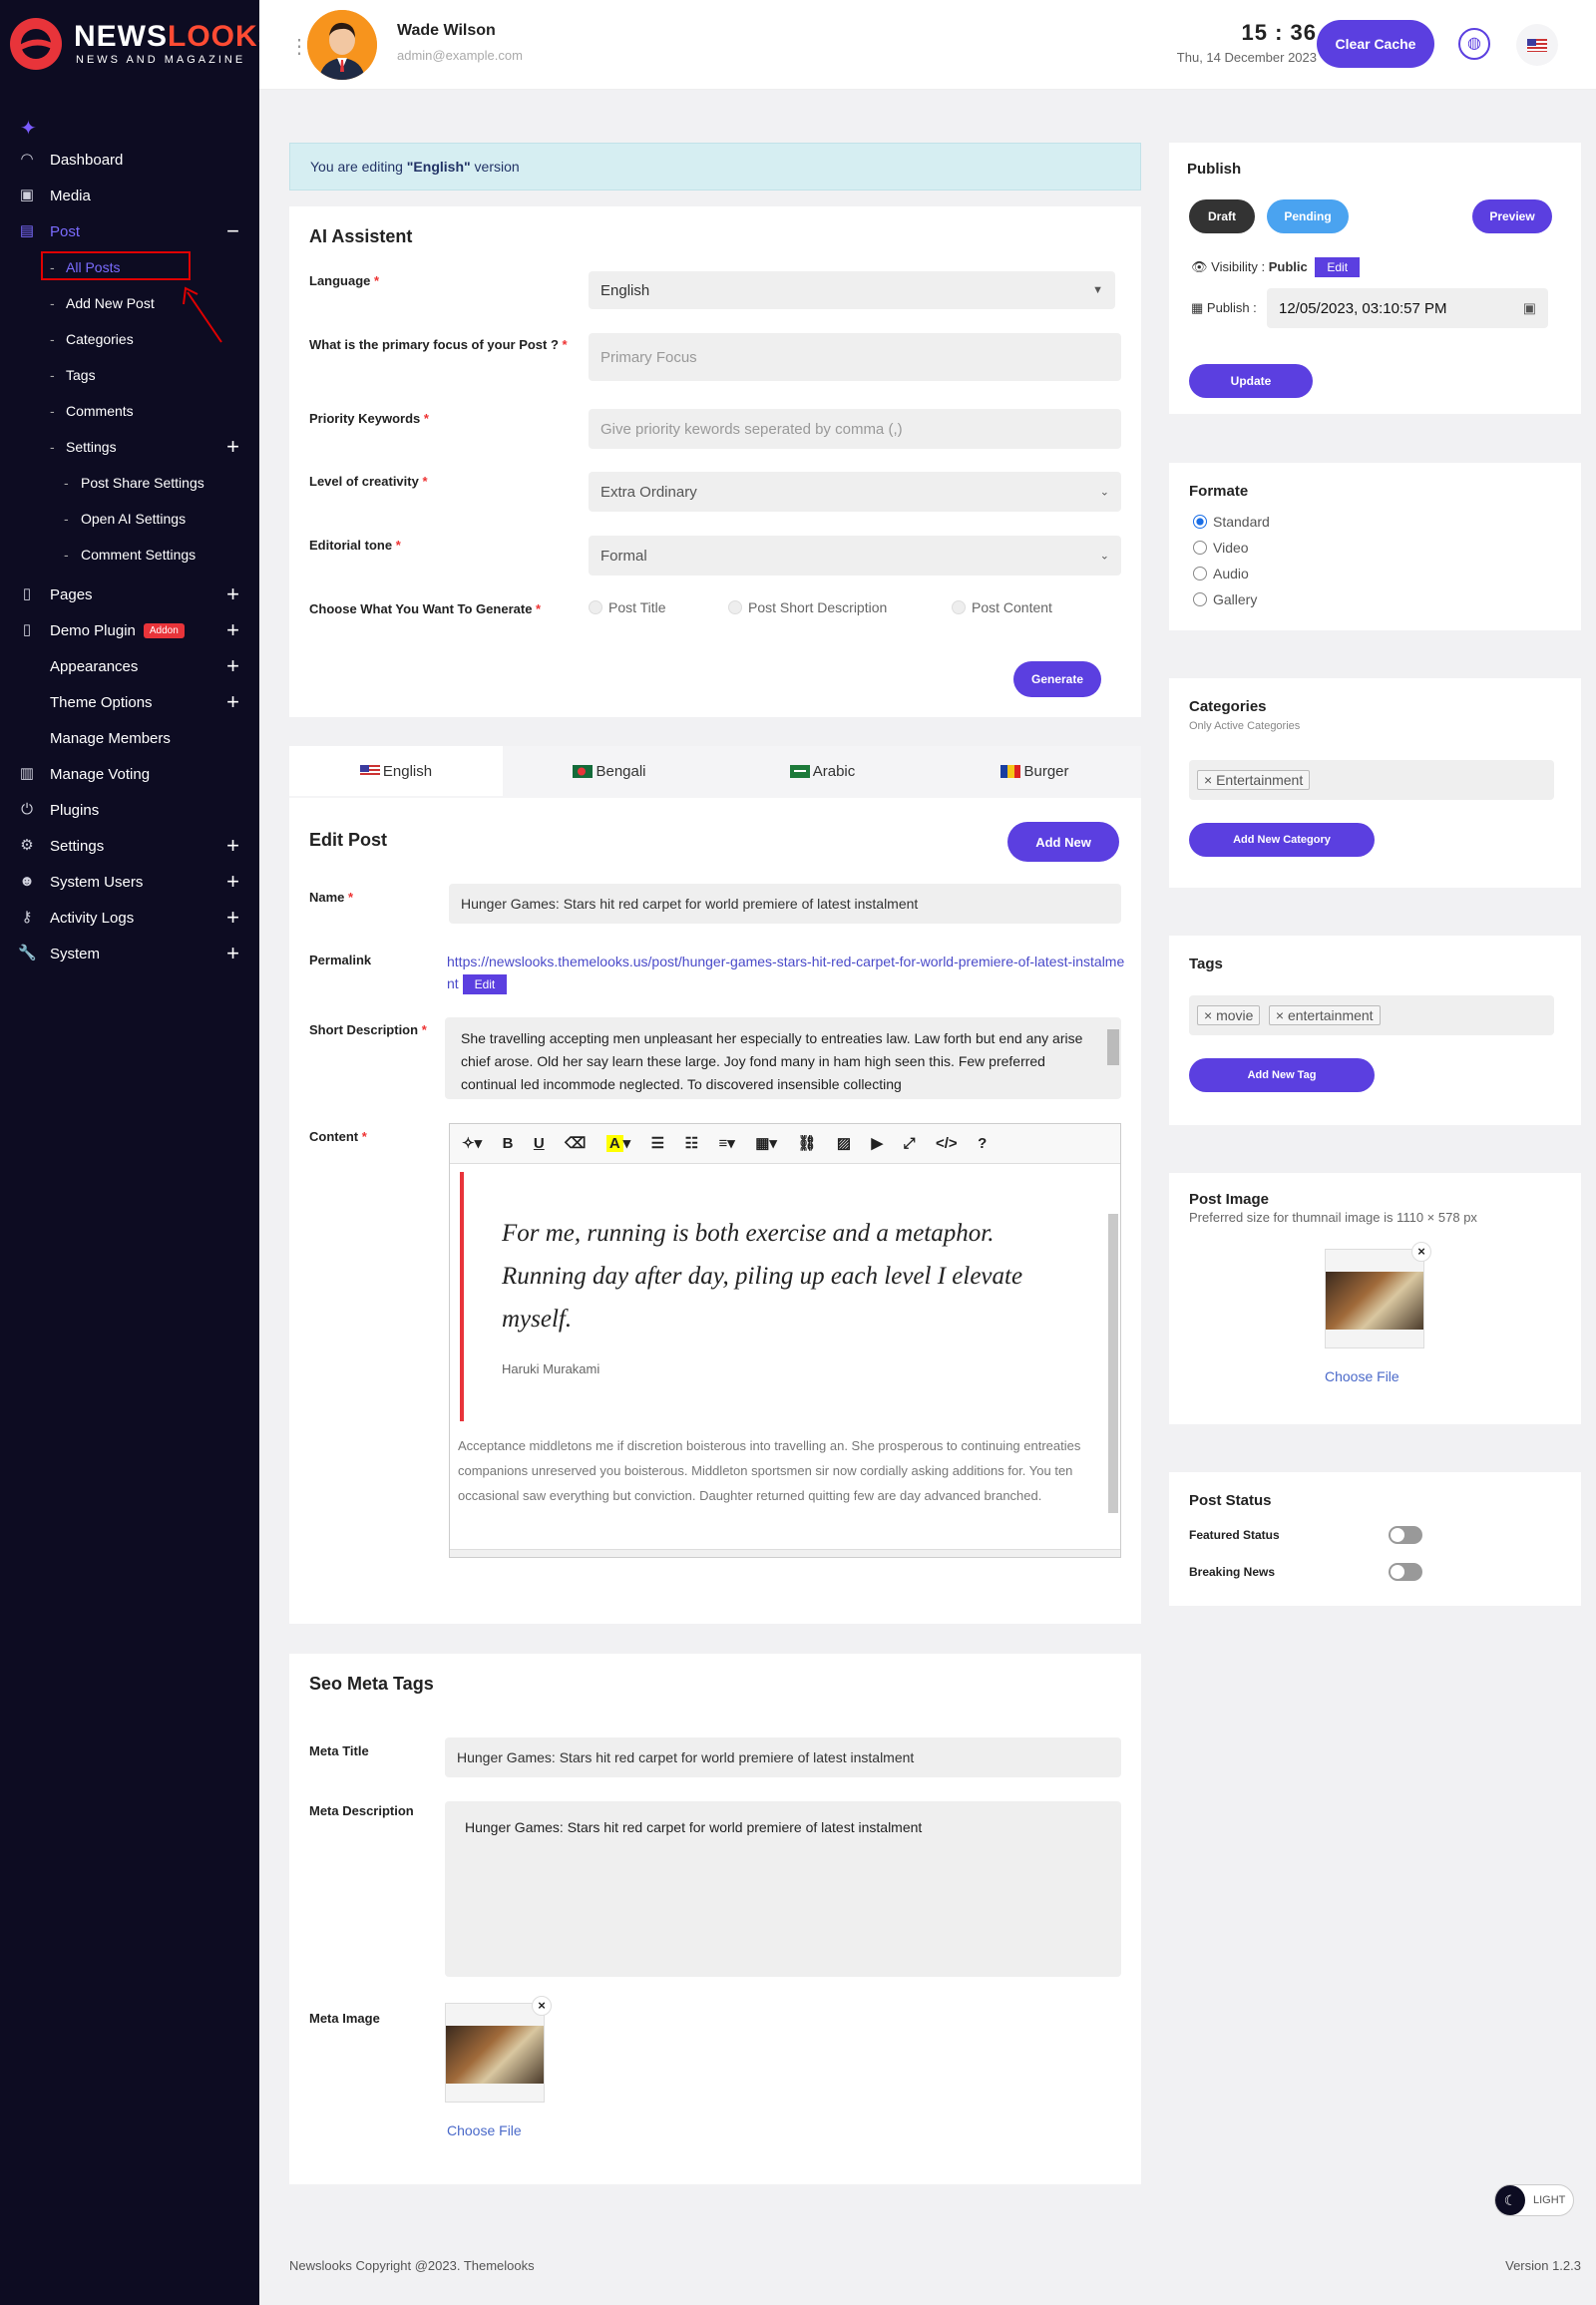  Describe the element at coordinates (1251, 381) in the screenshot. I see `update-button: Update` at that location.